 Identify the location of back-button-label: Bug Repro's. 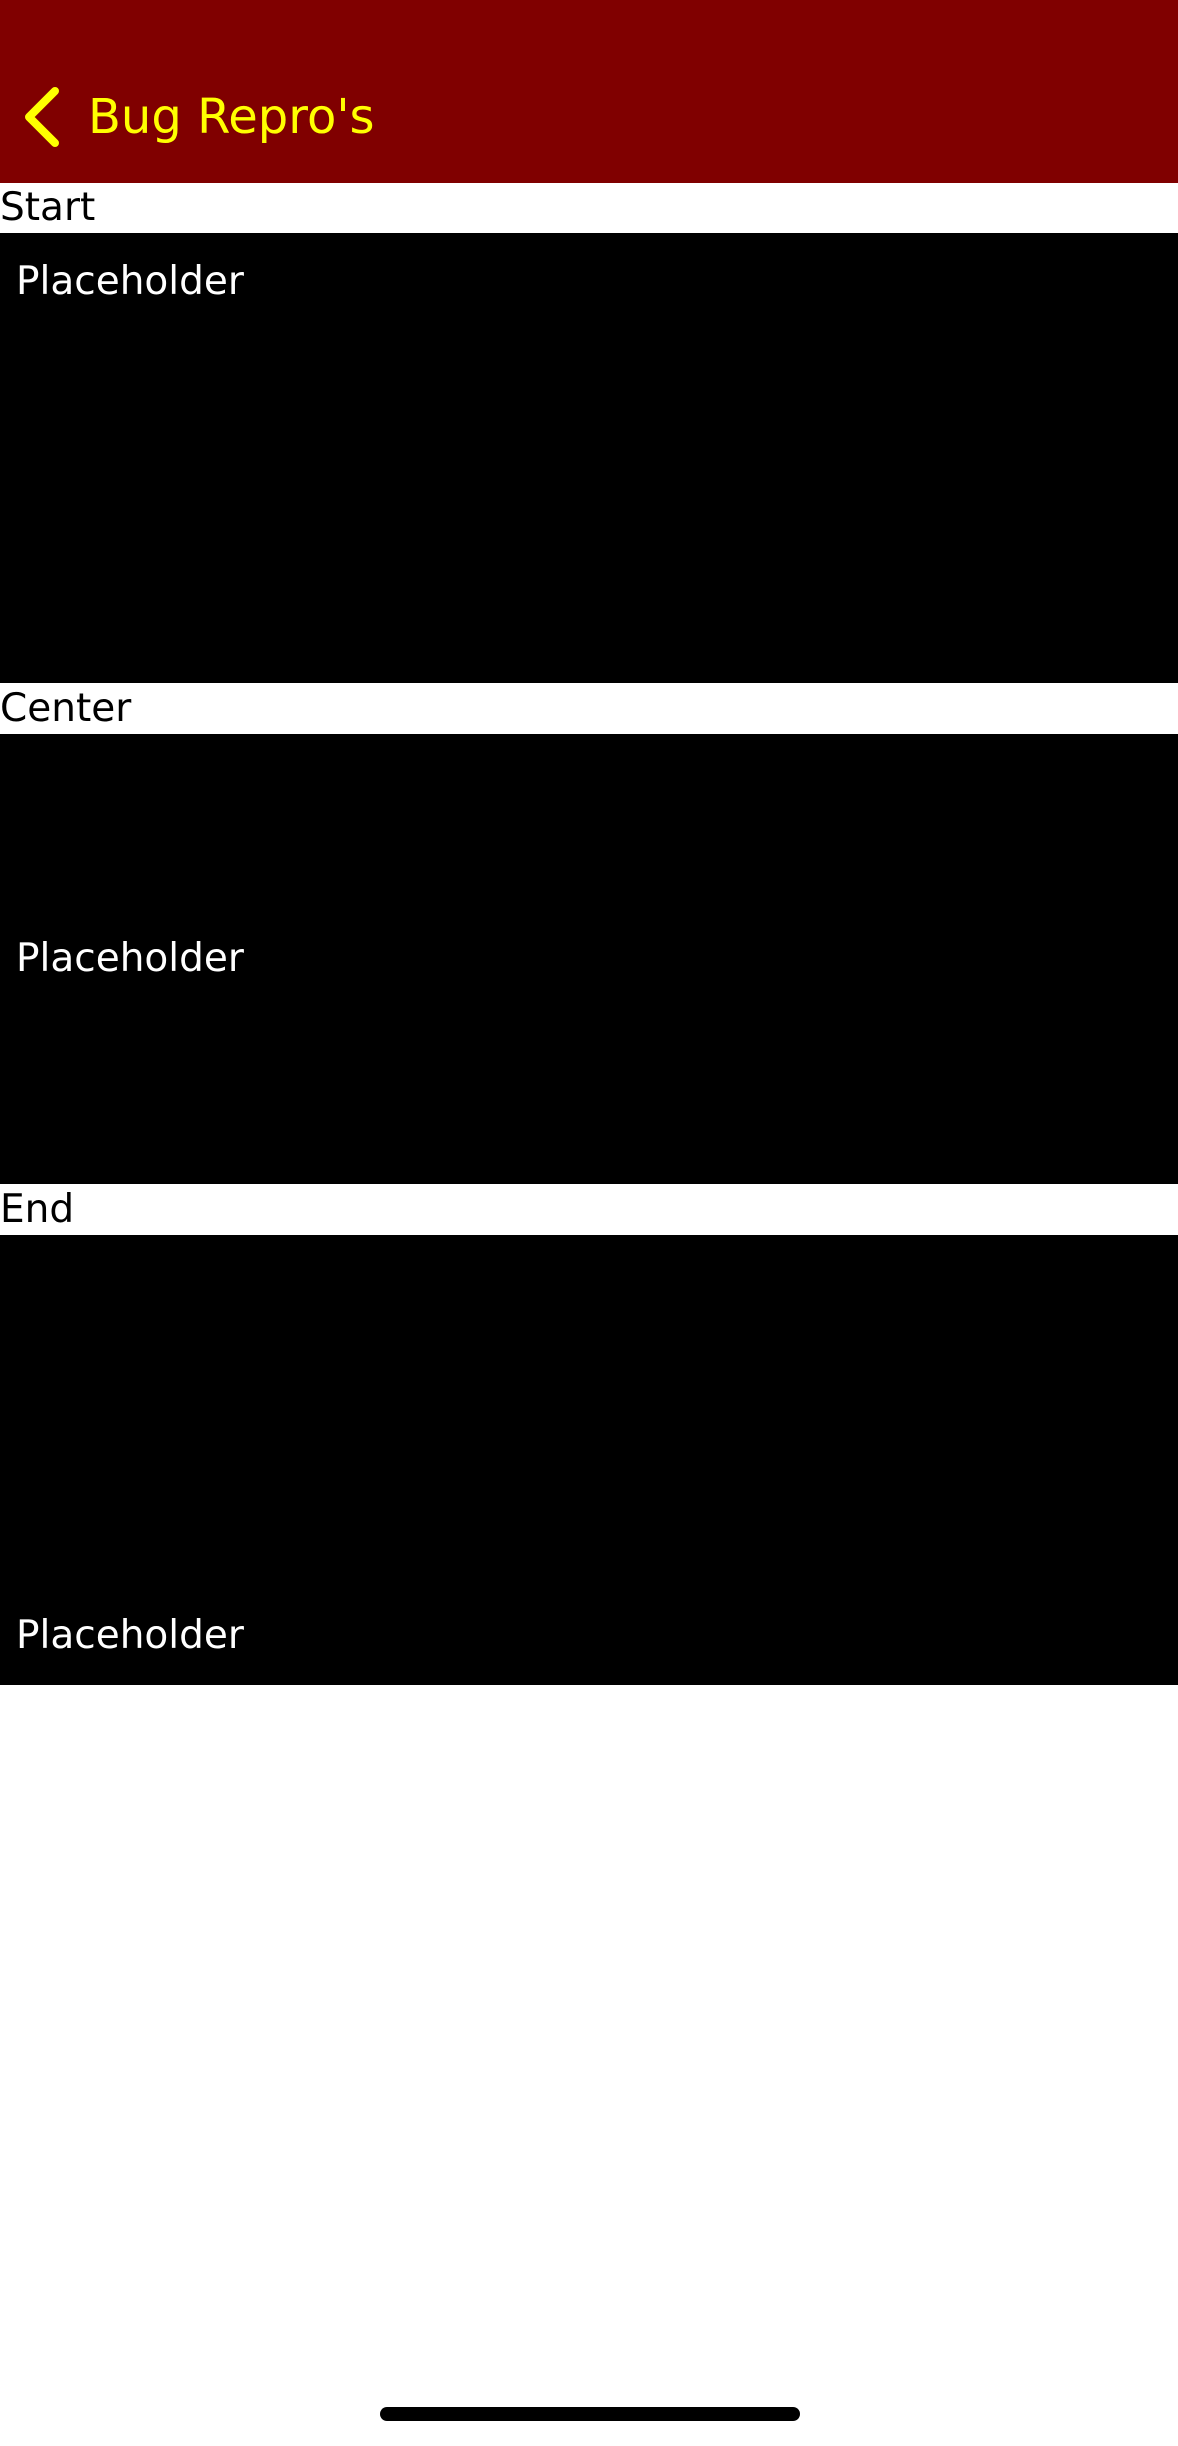
(231, 117).